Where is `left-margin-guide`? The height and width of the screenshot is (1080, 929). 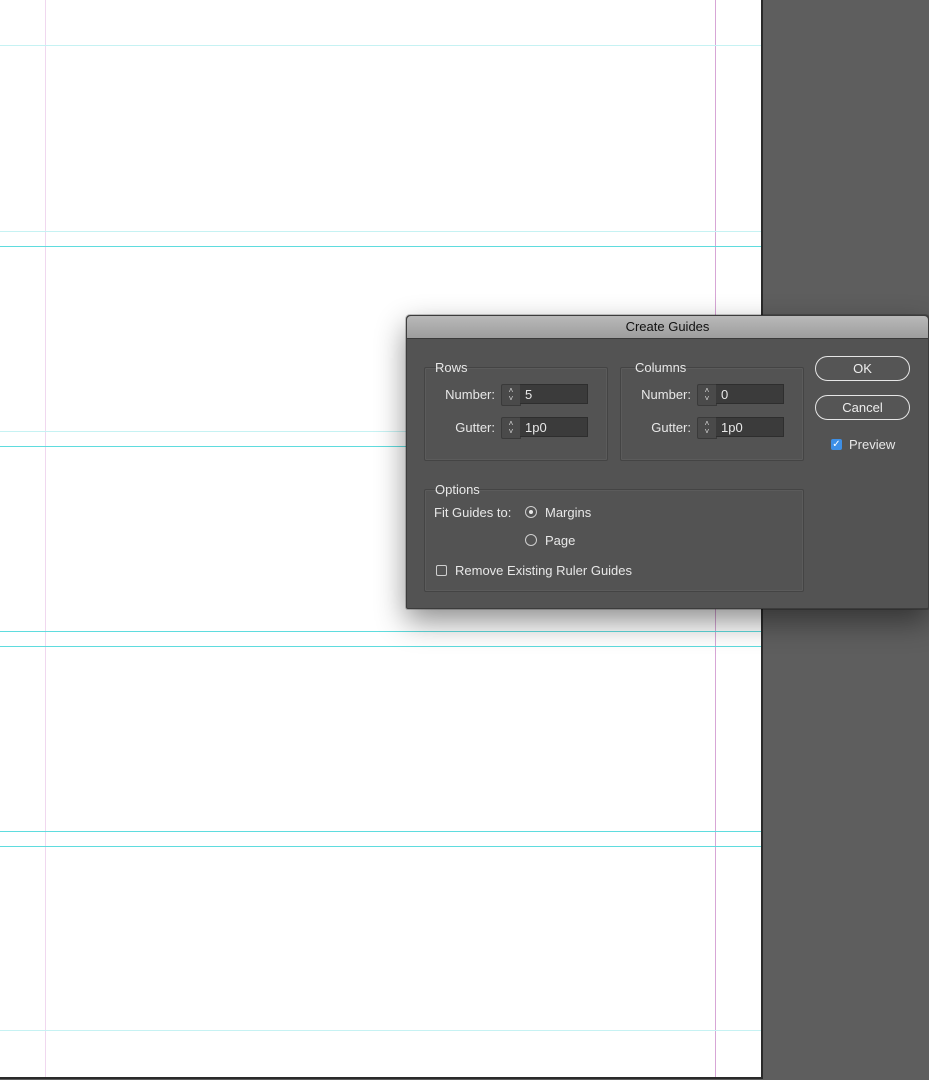
left-margin-guide is located at coordinates (45, 538).